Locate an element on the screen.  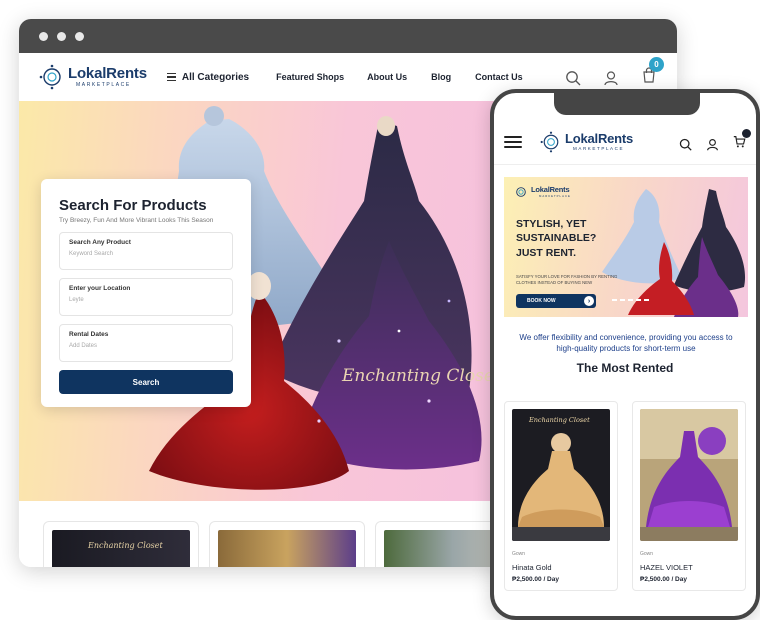
mobile-brand-logo: LokalRents MARKETPLACE is located at coordinates (586, 142).